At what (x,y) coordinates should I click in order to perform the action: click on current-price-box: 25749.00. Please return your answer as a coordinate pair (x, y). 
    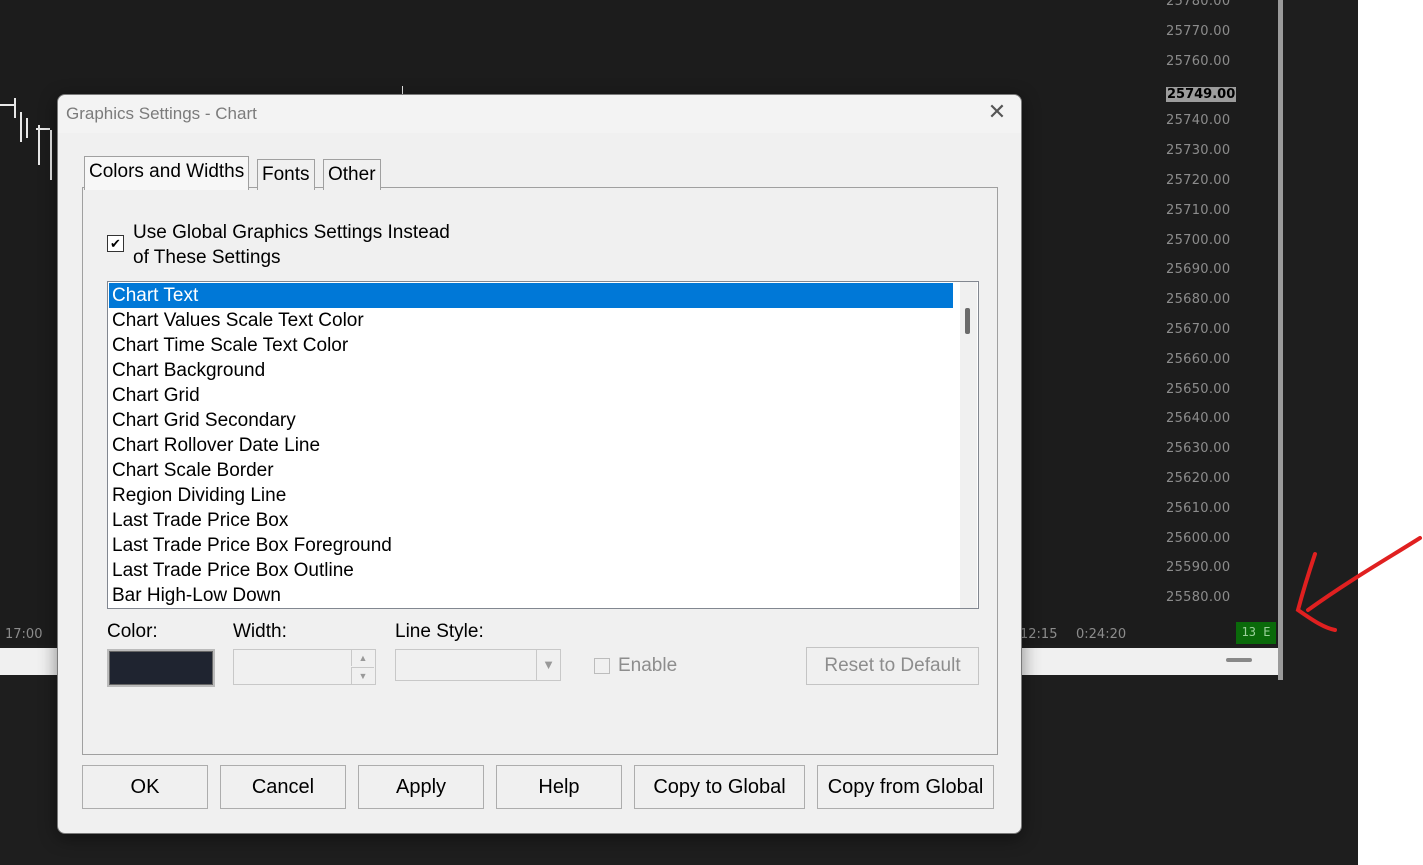
    Looking at the image, I should click on (1201, 94).